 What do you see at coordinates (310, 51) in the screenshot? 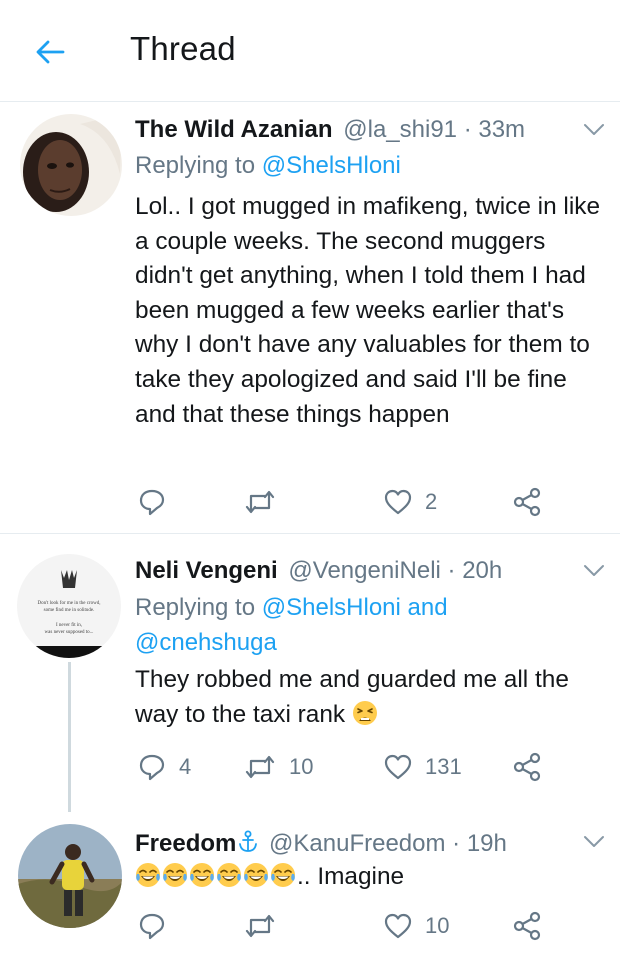
I see `top-bar: Thread` at bounding box center [310, 51].